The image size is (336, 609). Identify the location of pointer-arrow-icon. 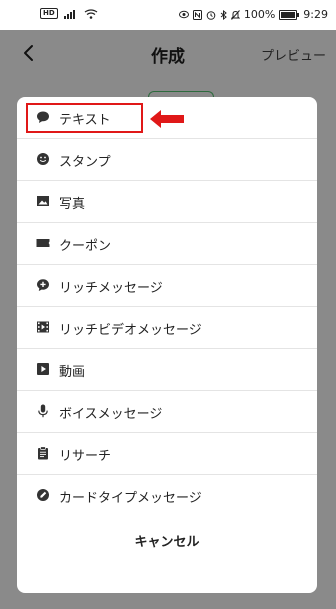
(167, 119).